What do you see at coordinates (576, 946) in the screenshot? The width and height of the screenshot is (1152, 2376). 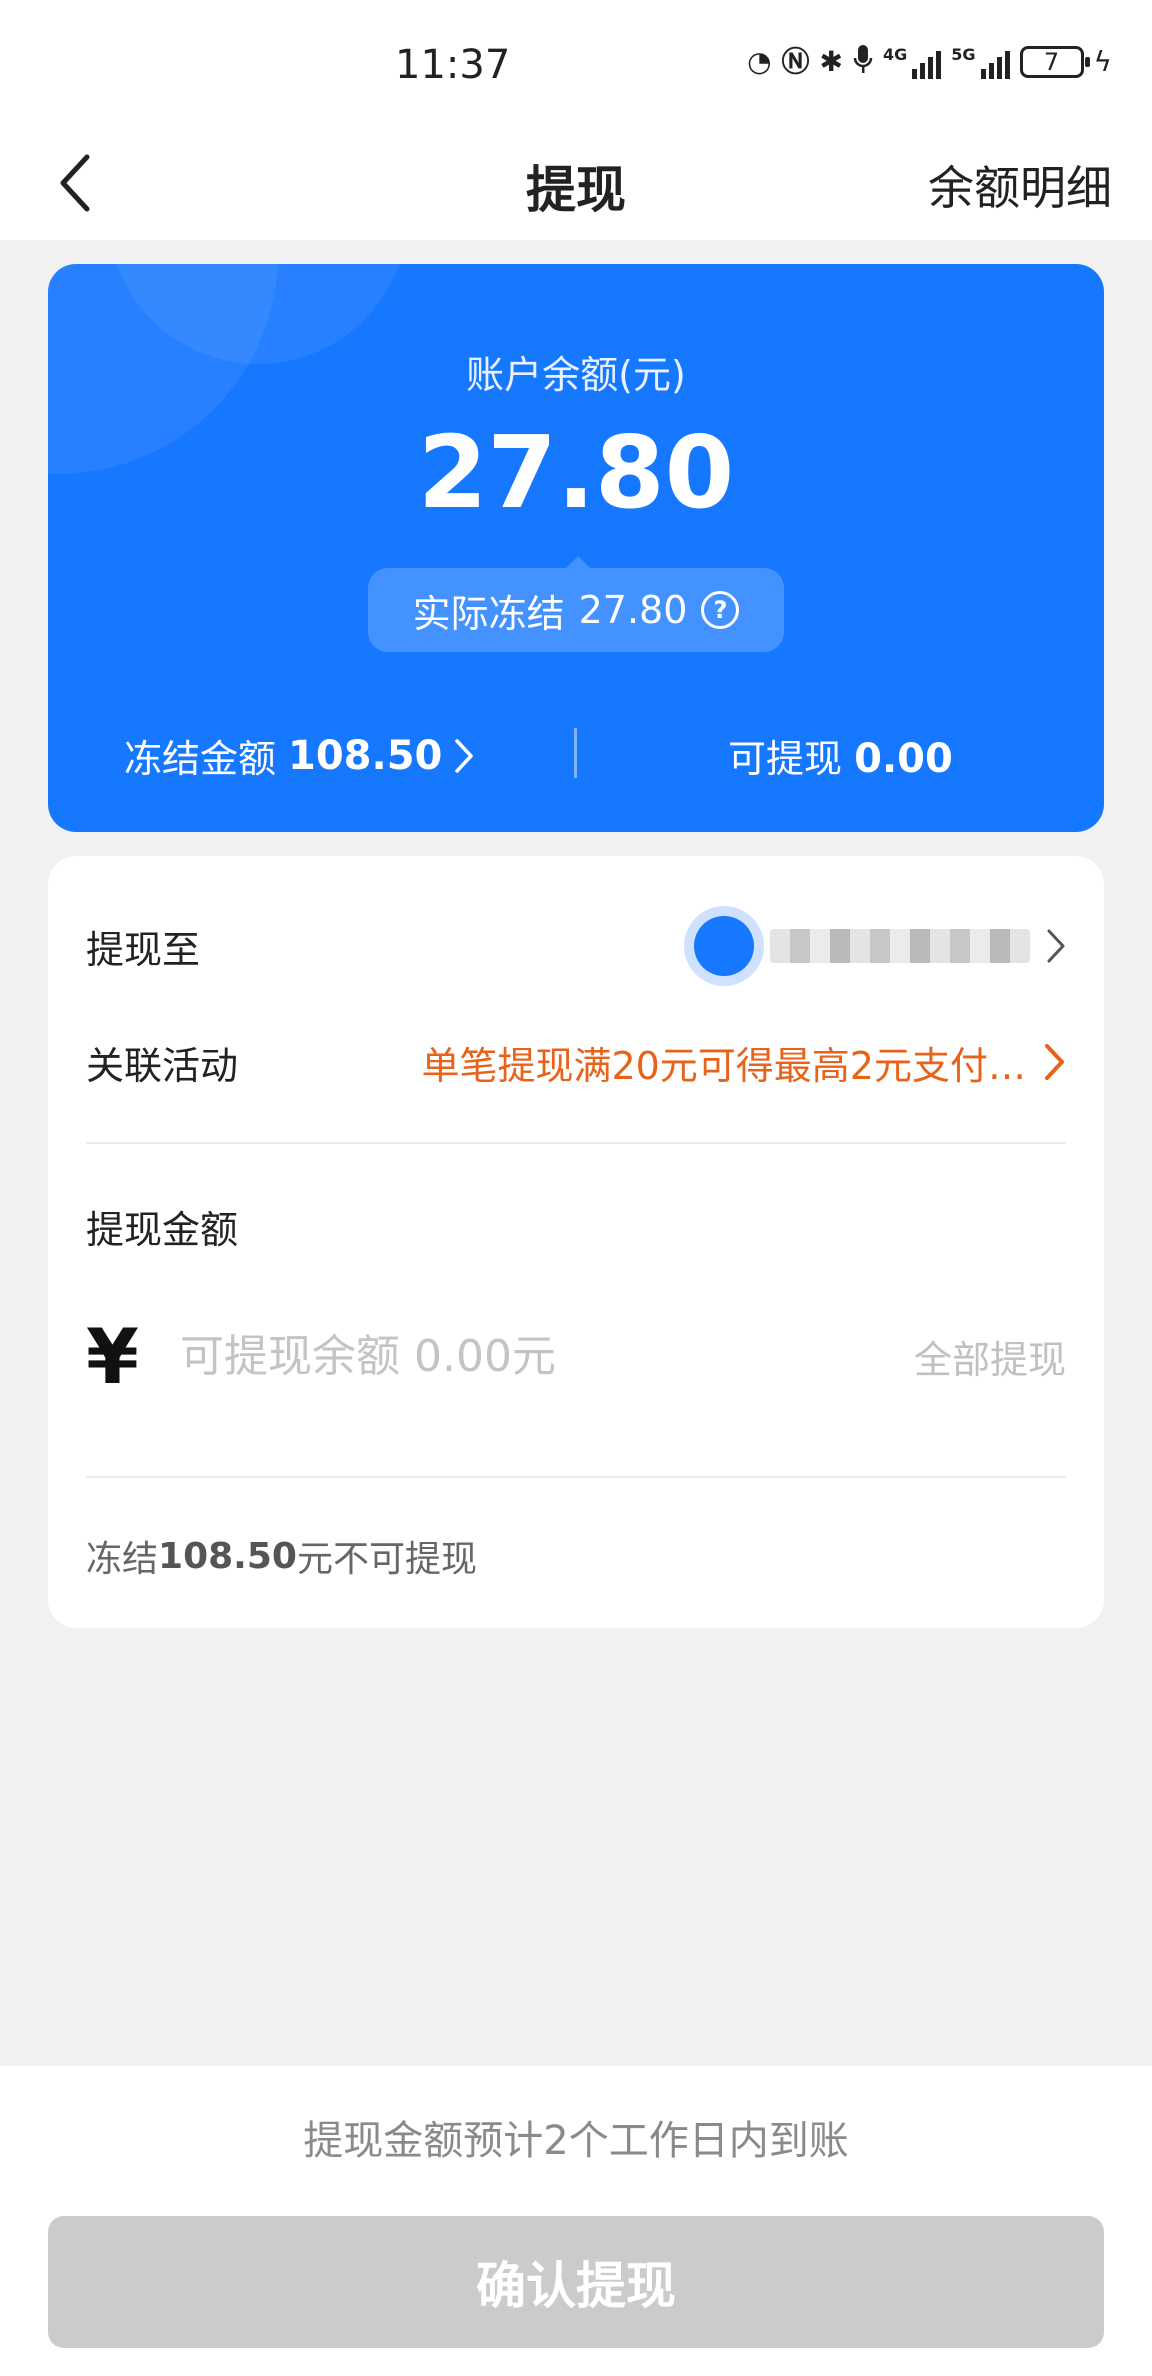 I see `withdraw-to-row: 提现至` at bounding box center [576, 946].